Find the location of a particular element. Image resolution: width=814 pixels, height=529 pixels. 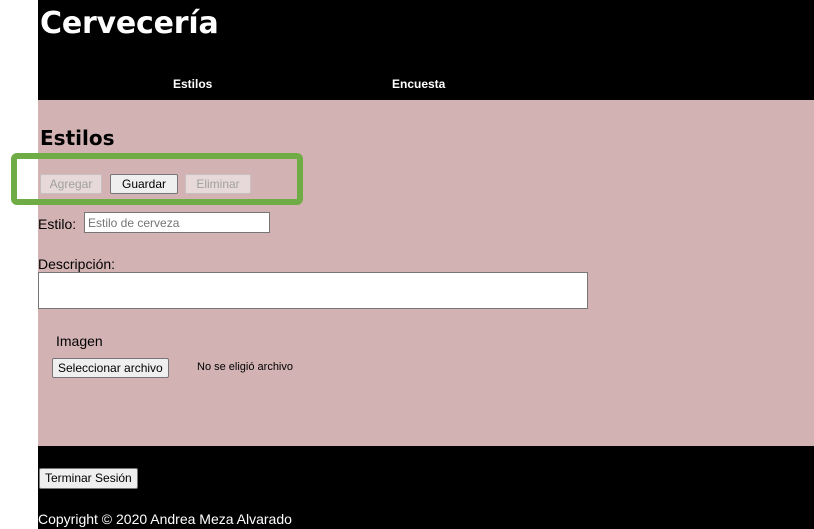

nav-link-estilos: Estilos is located at coordinates (192, 84).